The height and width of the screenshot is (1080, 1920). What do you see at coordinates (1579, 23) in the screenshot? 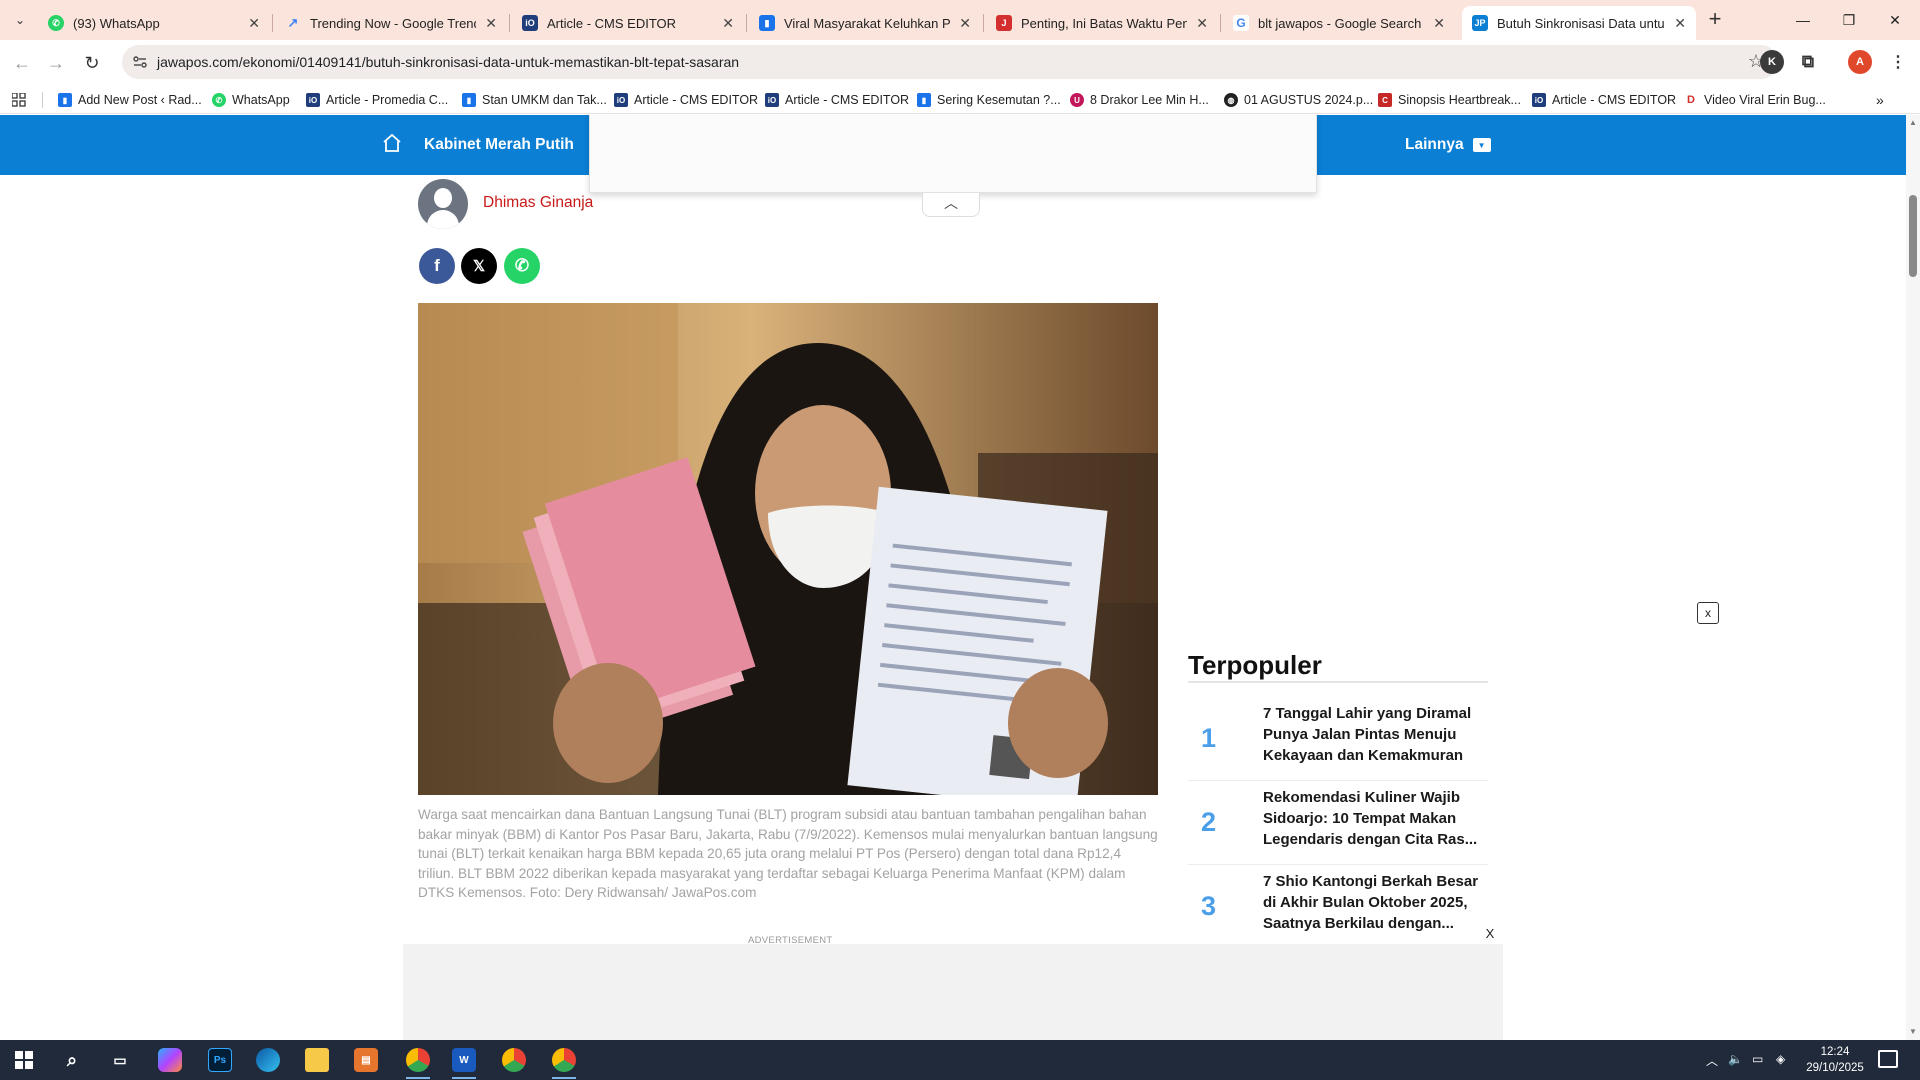
I see `tab-active-article: JP Butuh Sinkronisasi Data untuk ✕` at bounding box center [1579, 23].